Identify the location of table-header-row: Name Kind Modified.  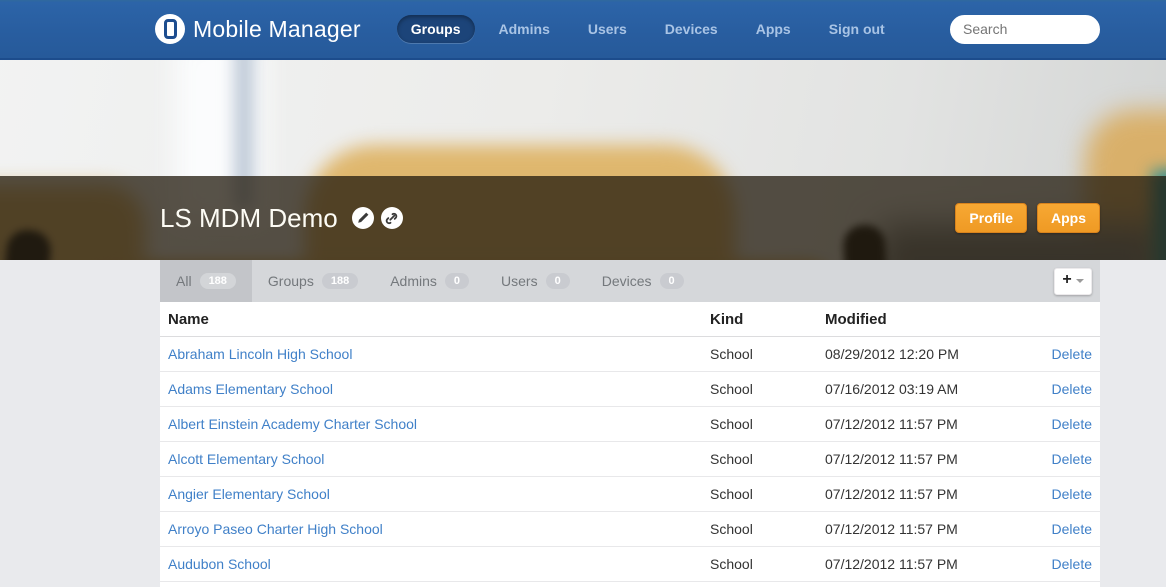
(630, 319).